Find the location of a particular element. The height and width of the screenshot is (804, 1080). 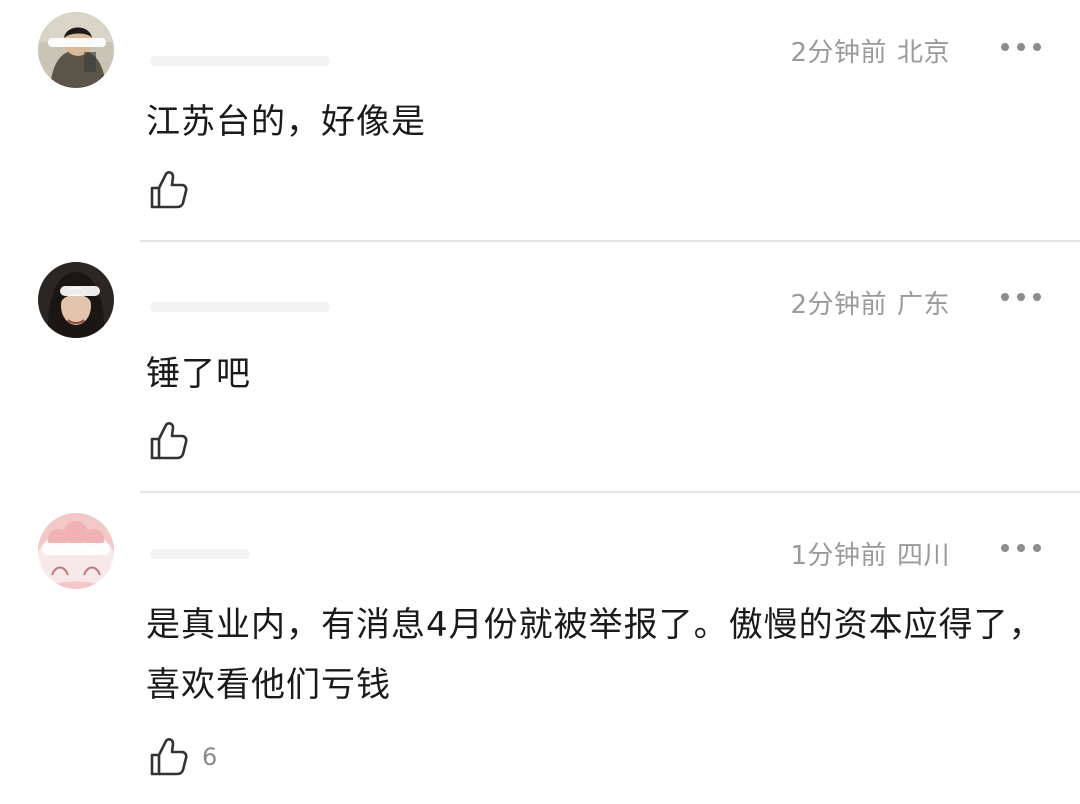

comment-meta: 2分钟前 广东 is located at coordinates (870, 302).